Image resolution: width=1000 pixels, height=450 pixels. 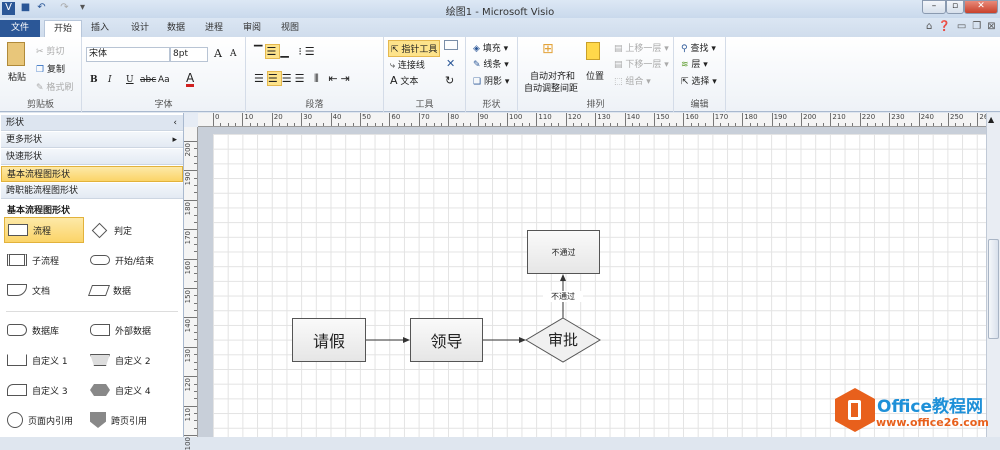 What do you see at coordinates (563, 252) in the screenshot?
I see `process-reject: 不通过` at bounding box center [563, 252].